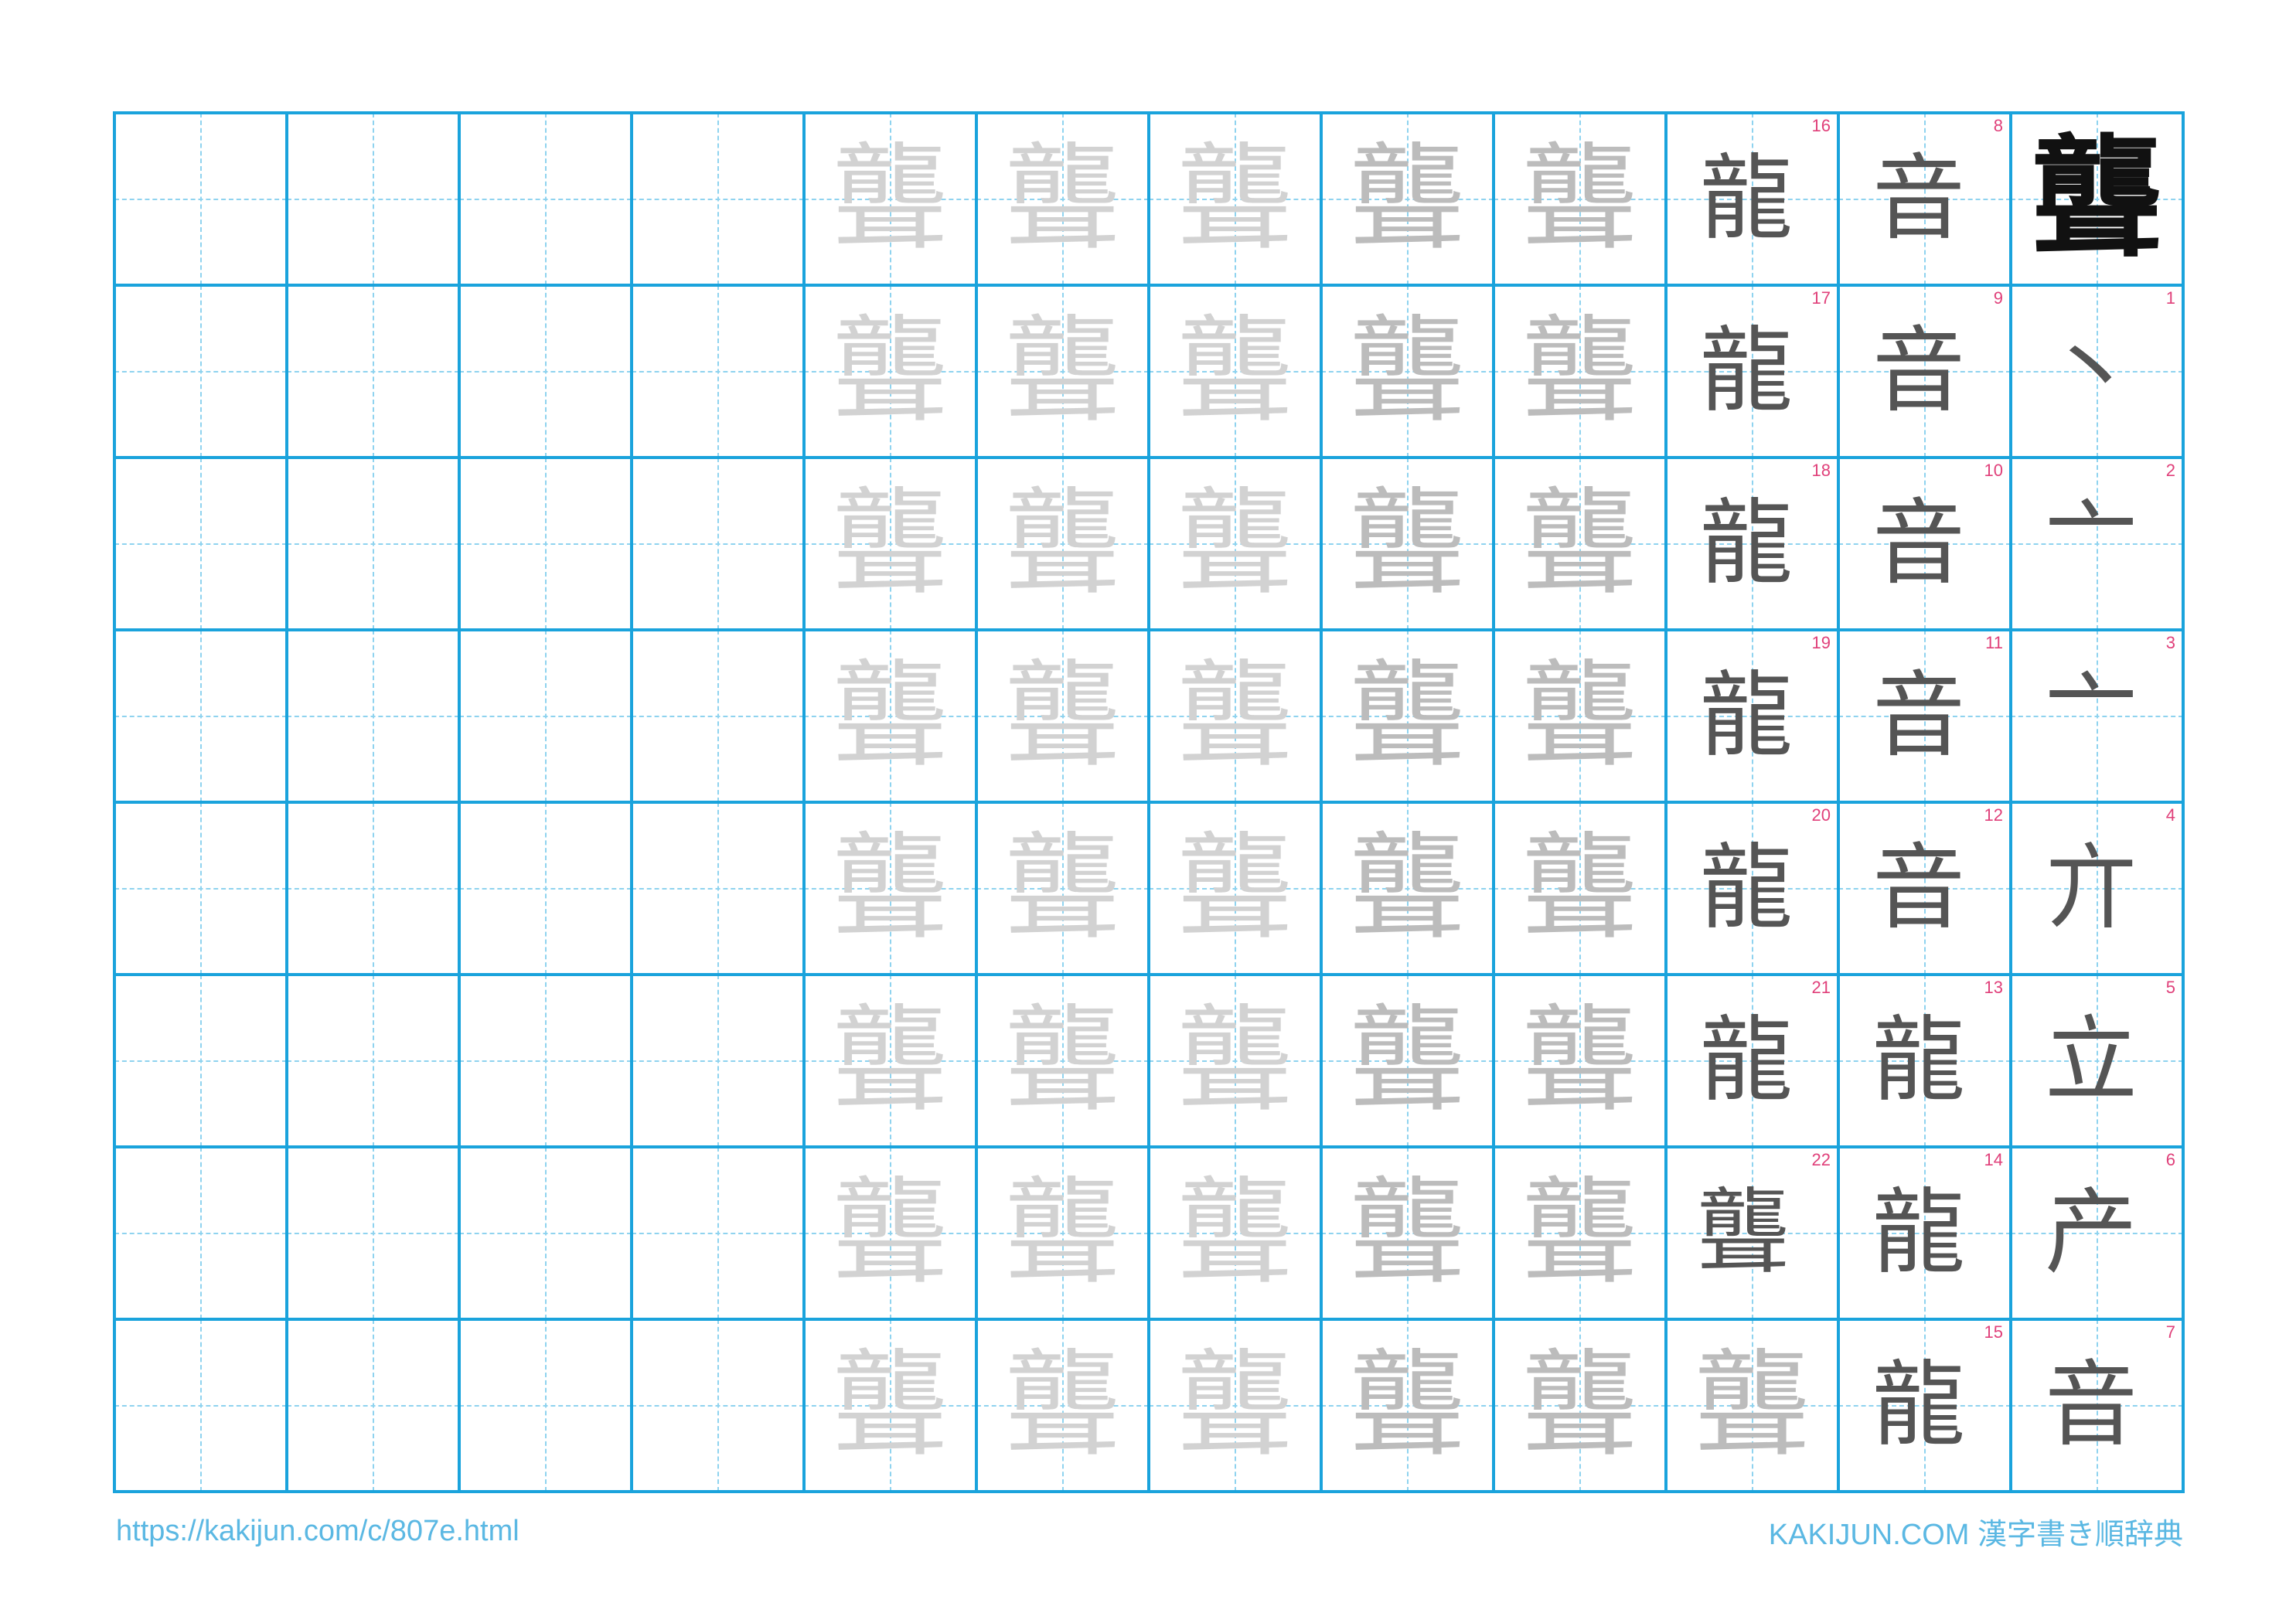  I want to click on stroke-number: 12, so click(1993, 815).